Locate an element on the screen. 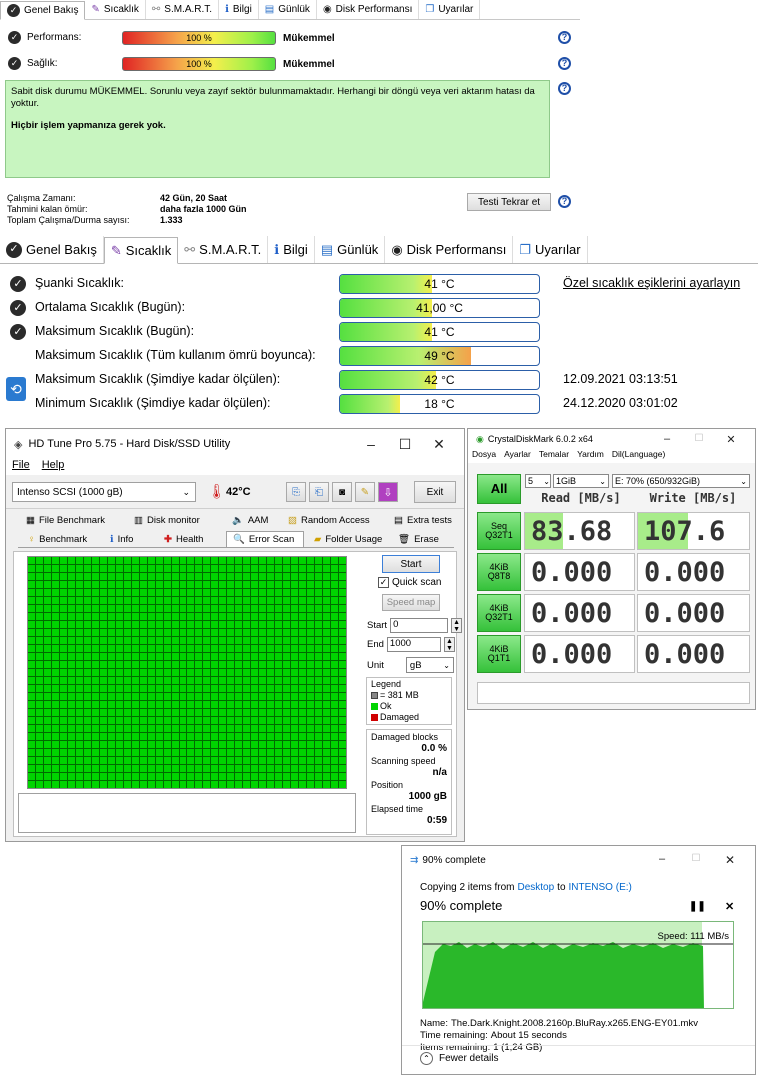  tab-info: ℹ Info is located at coordinates (129, 539).